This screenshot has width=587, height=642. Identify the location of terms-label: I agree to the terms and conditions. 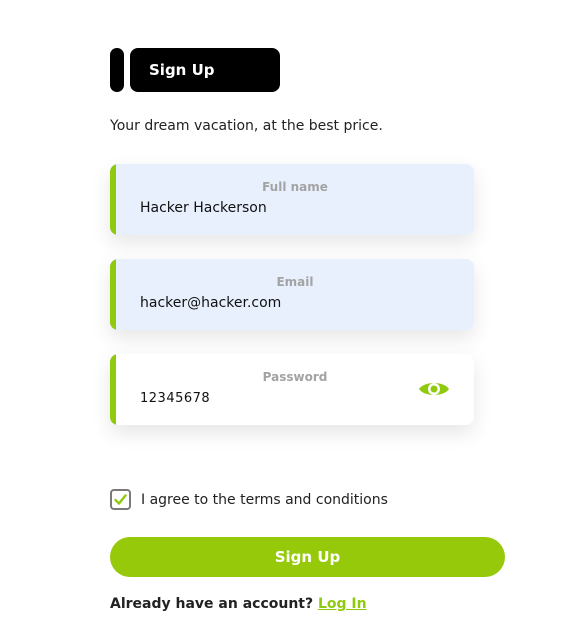
(264, 499).